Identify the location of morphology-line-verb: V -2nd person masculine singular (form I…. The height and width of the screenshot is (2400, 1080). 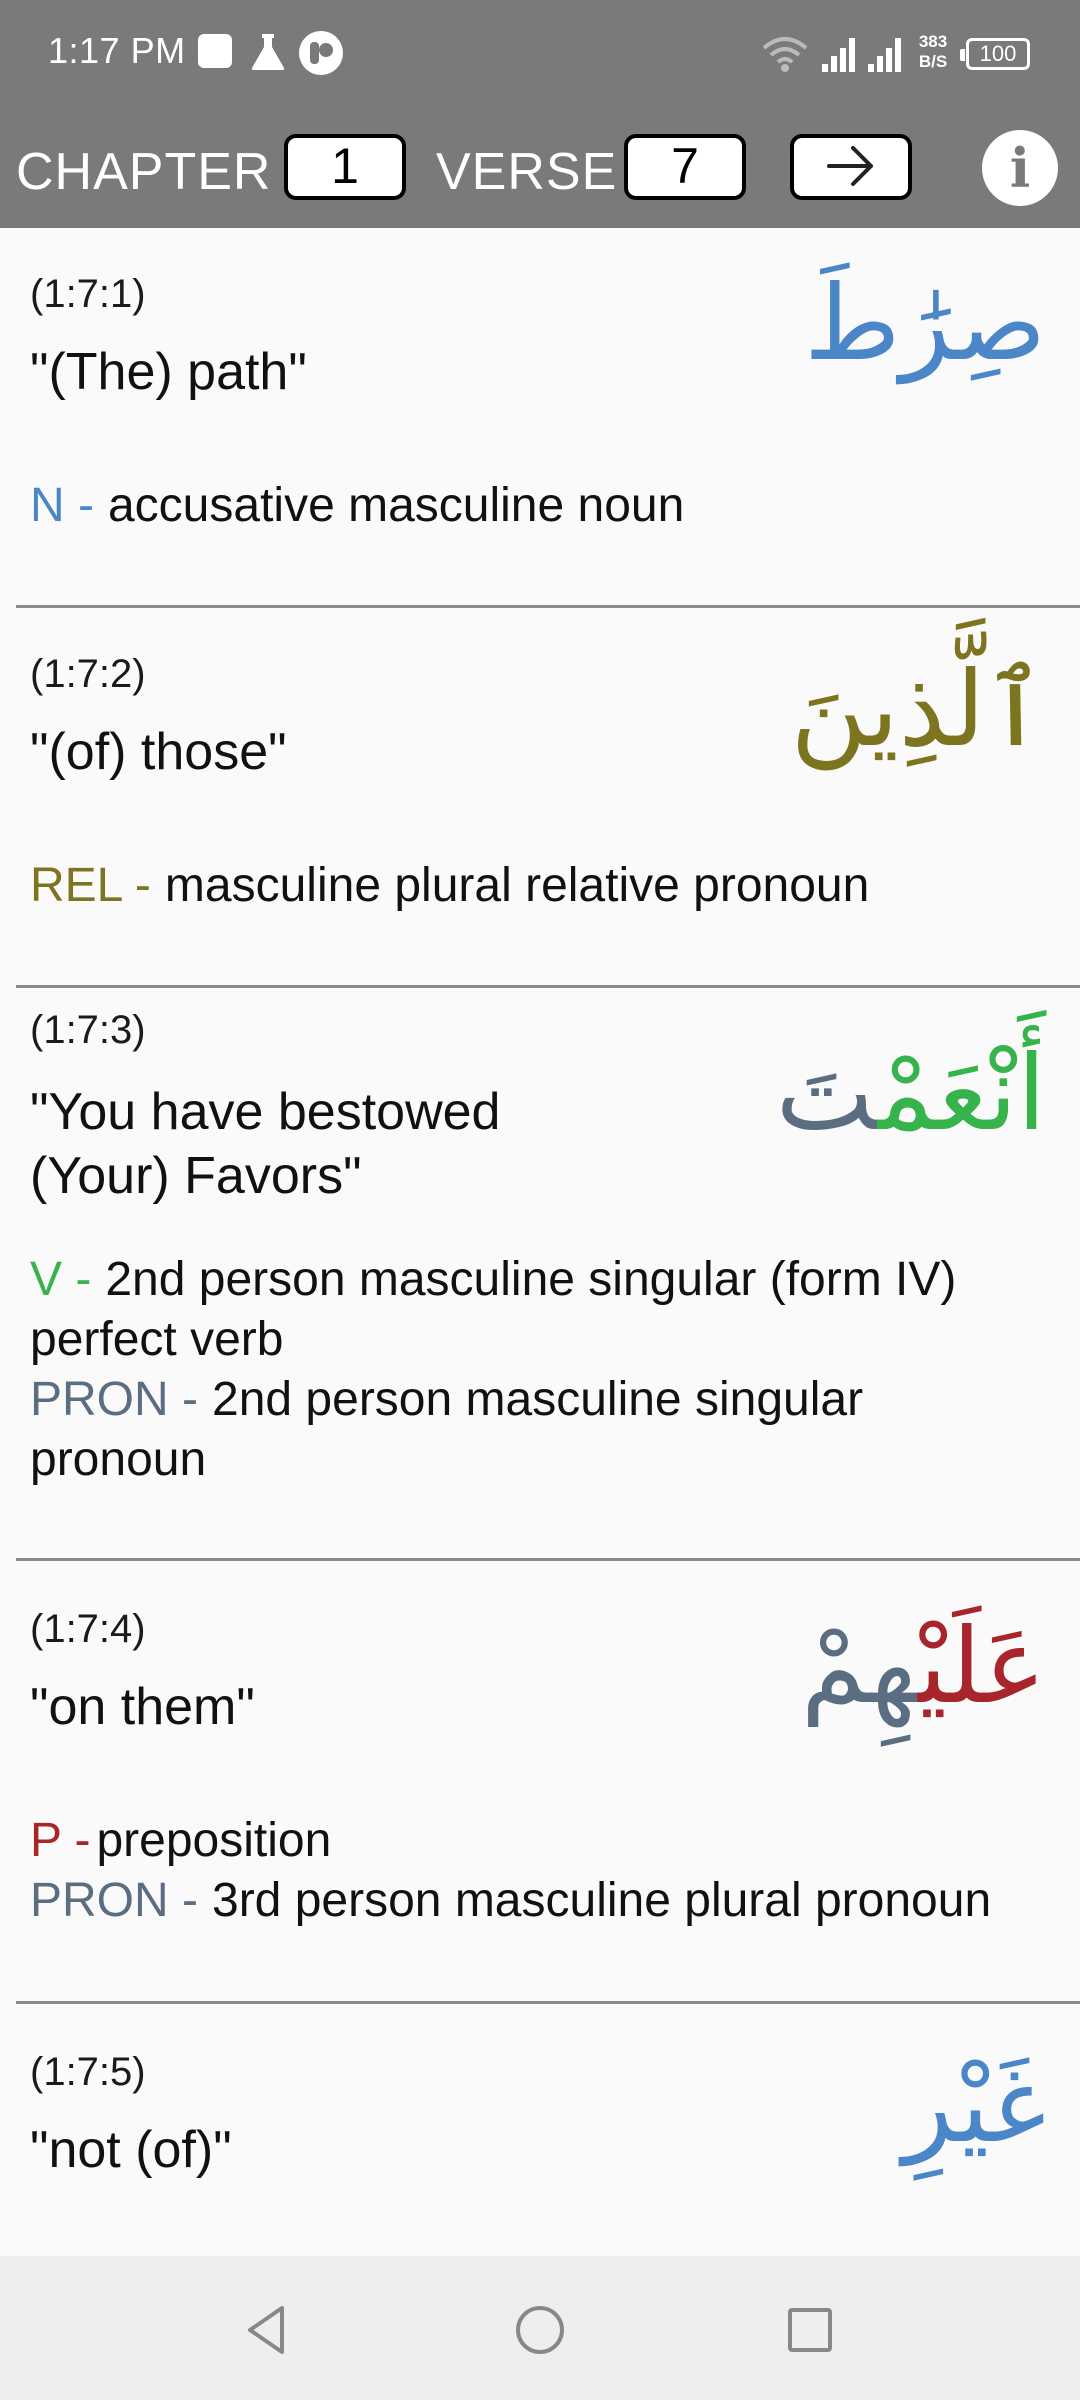
(540, 1310).